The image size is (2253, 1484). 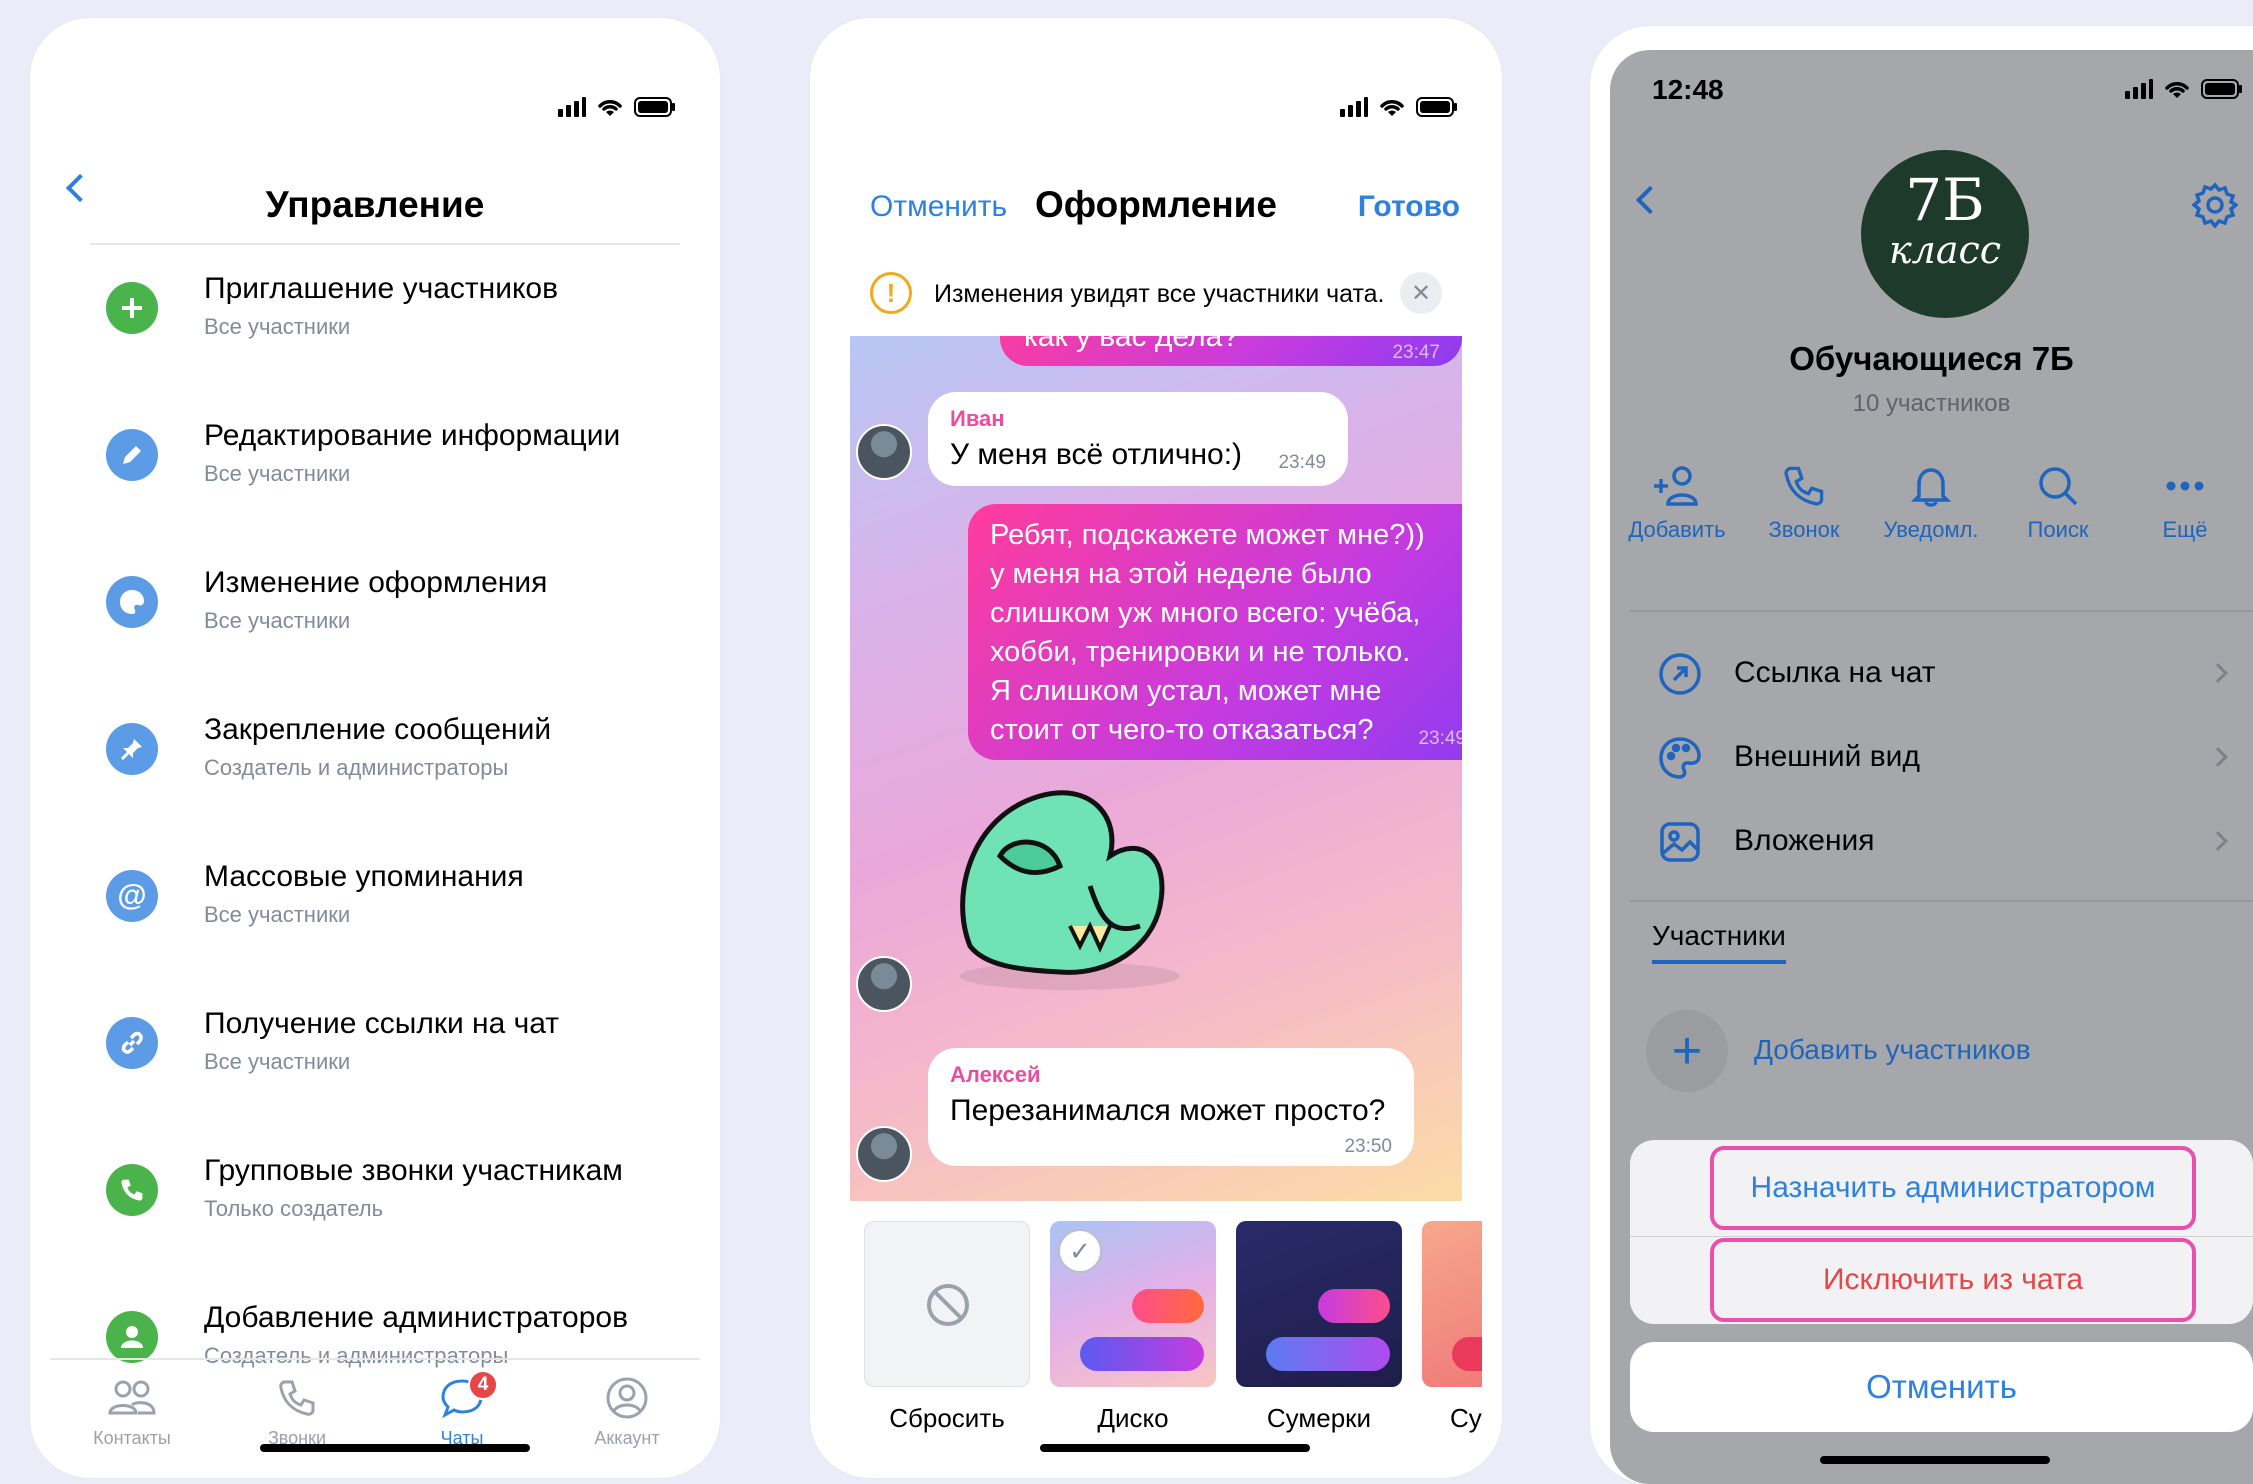 I want to click on done-button: Готово, so click(x=1409, y=207).